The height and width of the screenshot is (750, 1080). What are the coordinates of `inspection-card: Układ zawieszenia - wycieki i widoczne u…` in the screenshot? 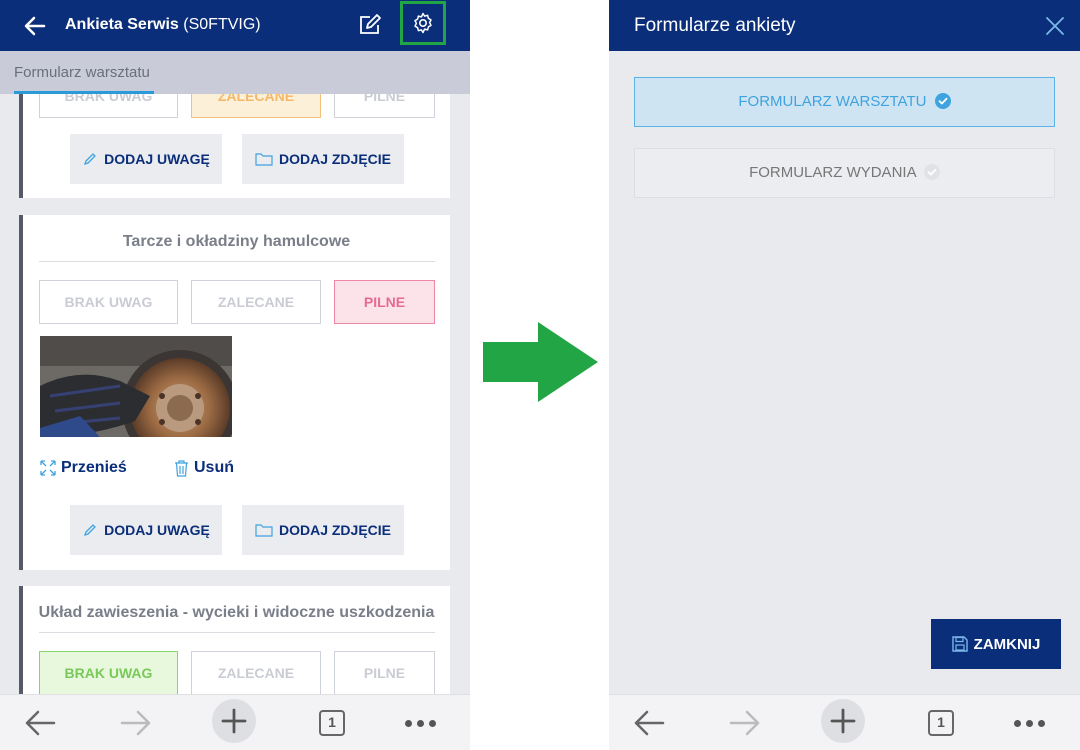 It's located at (234, 640).